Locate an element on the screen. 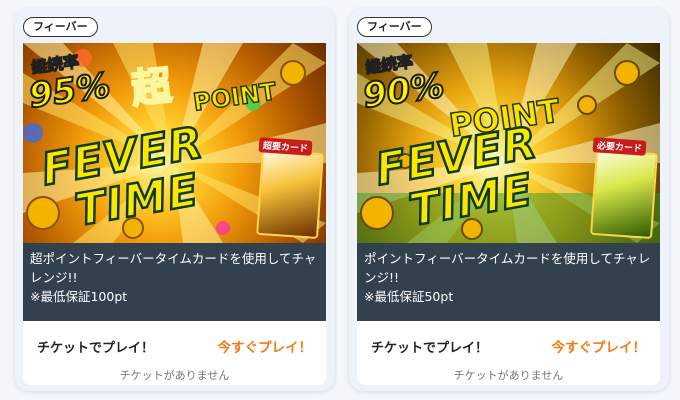 The height and width of the screenshot is (400, 680). card-description: 超ポイントフィーバータイムカードを使用してチャレンジ!! ※最低保証100pt is located at coordinates (174, 282).